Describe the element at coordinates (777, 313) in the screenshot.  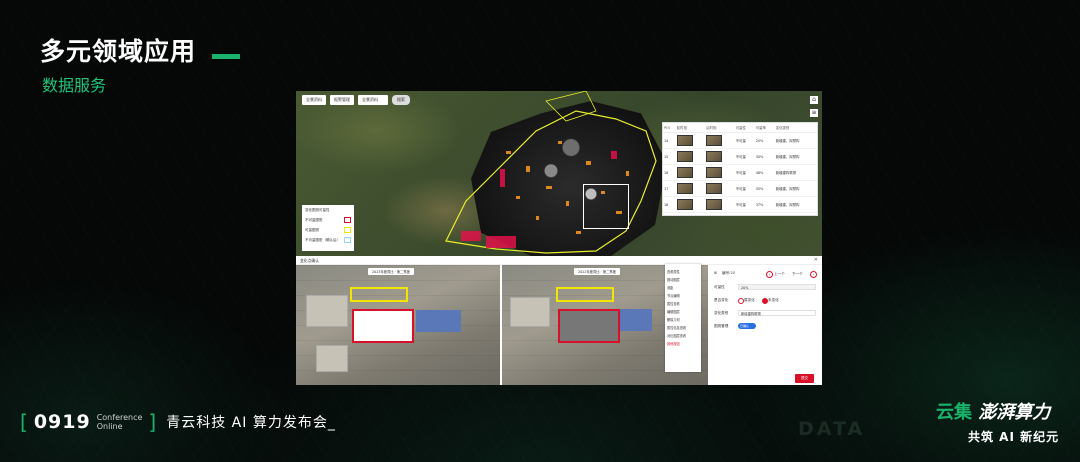
I see `change-type-select: 新增建构筑物` at that location.